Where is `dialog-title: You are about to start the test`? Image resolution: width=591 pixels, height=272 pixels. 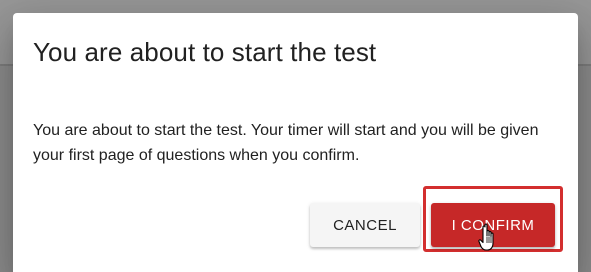 dialog-title: You are about to start the test is located at coordinates (205, 52).